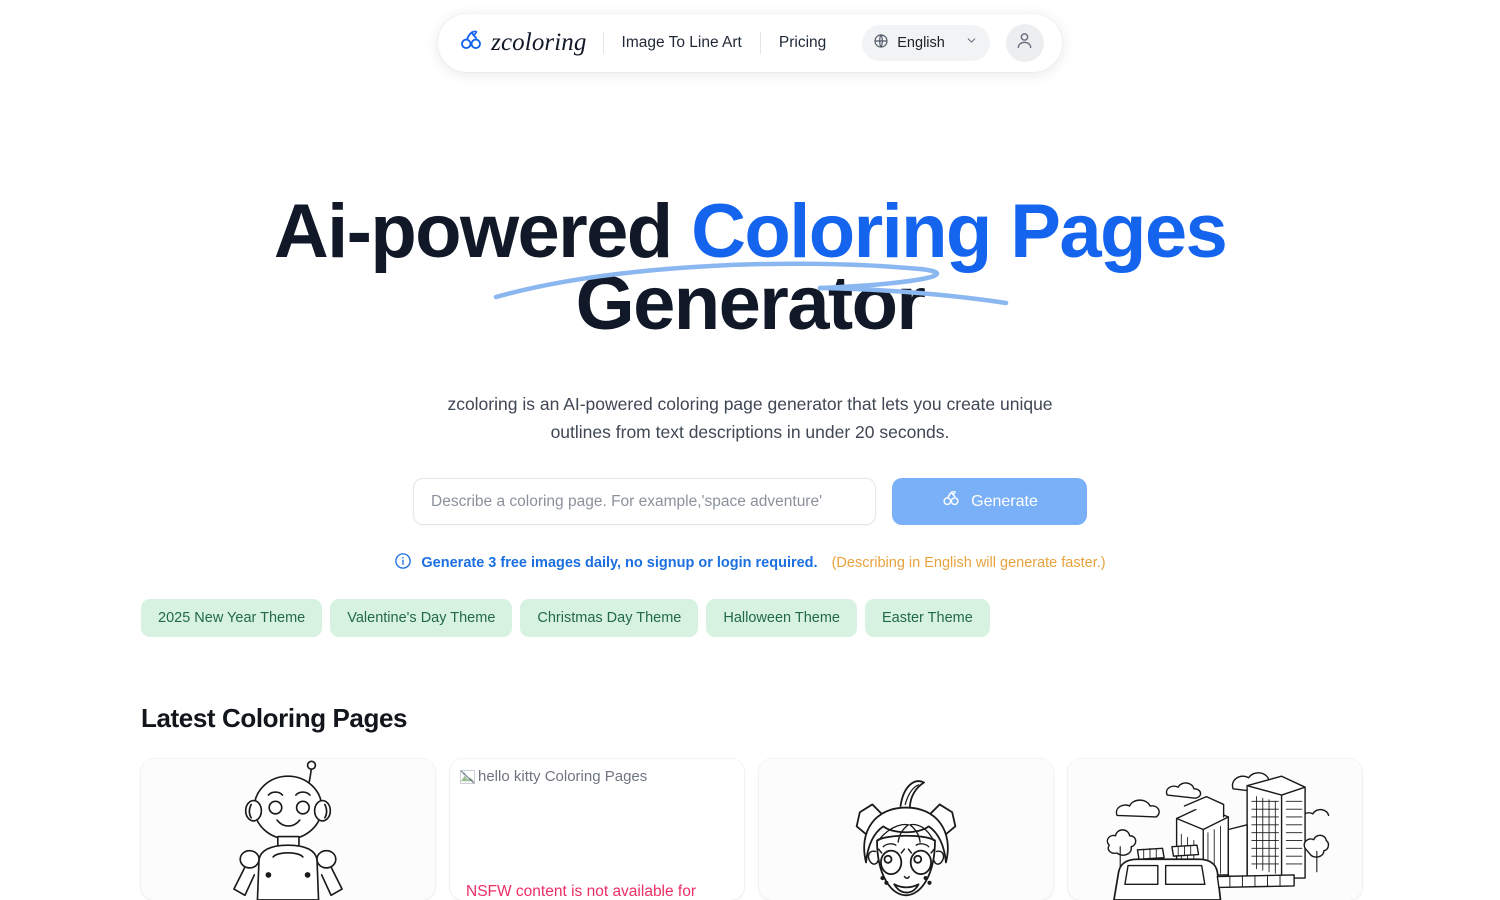  Describe the element at coordinates (403, 563) in the screenshot. I see `info-circle-icon` at that location.